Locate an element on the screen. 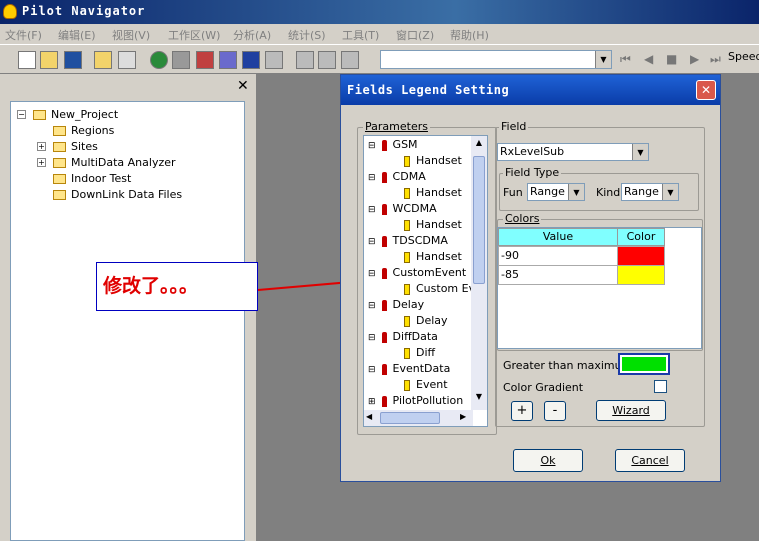  row-value-cell: -90 is located at coordinates (558, 256).